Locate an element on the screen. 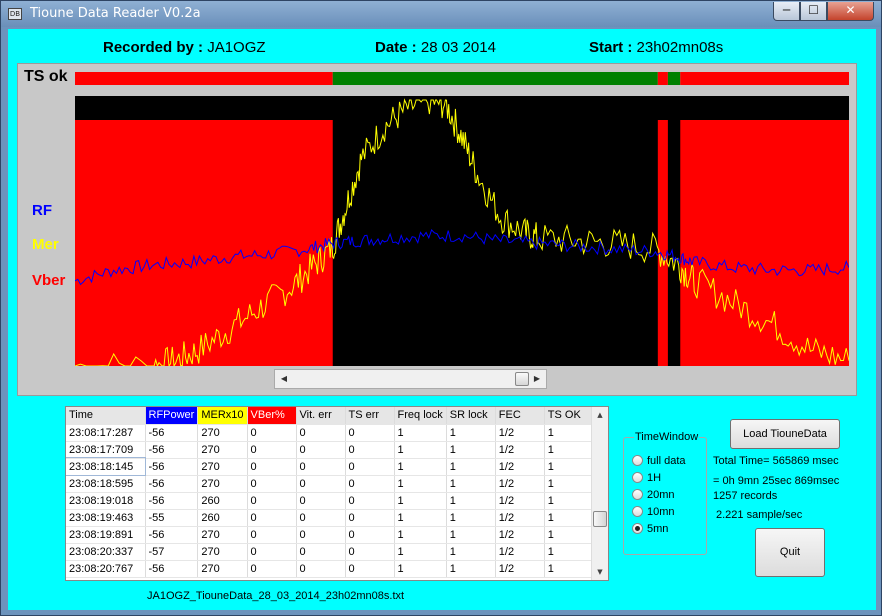  grid-row: 23:08:20:767 -56 270 0 0 0 1 1 1/2 1 is located at coordinates (330, 569).